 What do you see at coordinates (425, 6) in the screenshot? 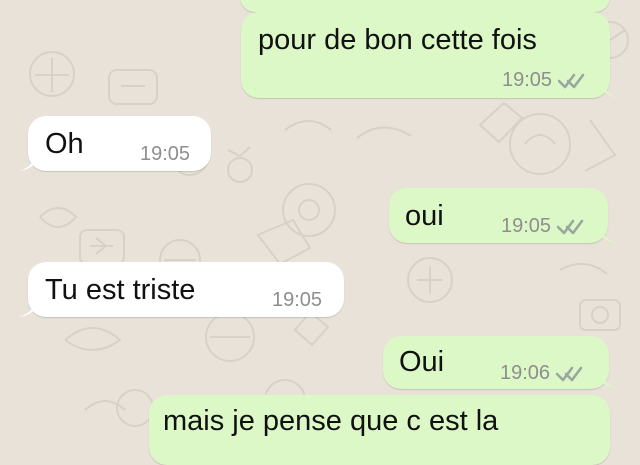
I see `message-bubble-clipped` at bounding box center [425, 6].